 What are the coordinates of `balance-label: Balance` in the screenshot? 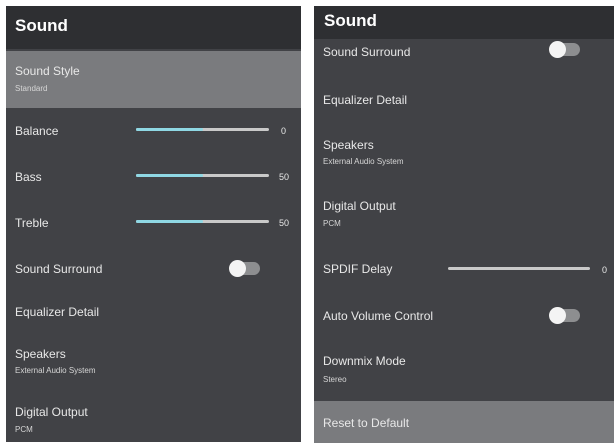 It's located at (37, 131).